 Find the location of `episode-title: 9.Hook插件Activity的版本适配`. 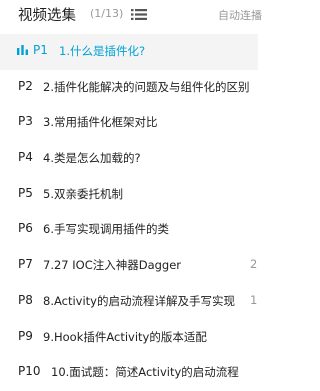

episode-title: 9.Hook插件Activity的版本适配 is located at coordinates (125, 336).